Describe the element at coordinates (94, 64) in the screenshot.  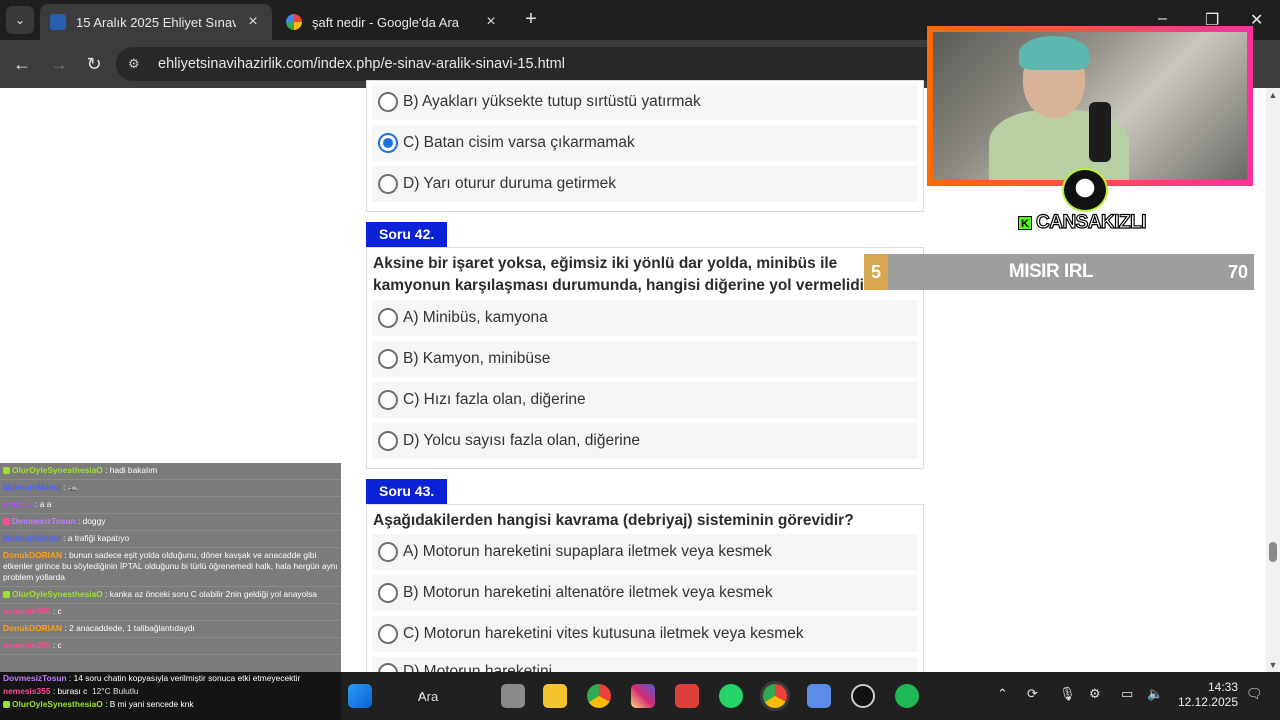
I see `reload-icon: ↻` at that location.